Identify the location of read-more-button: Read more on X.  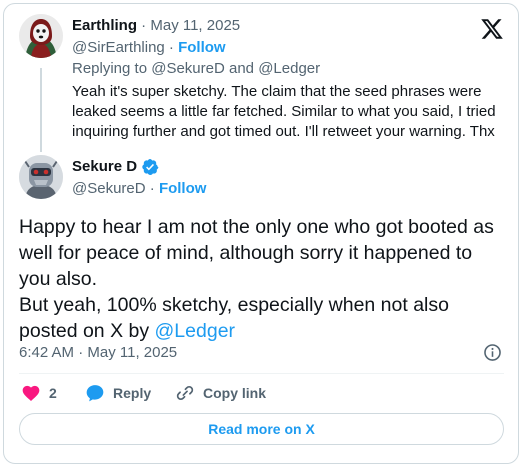
(261, 429).